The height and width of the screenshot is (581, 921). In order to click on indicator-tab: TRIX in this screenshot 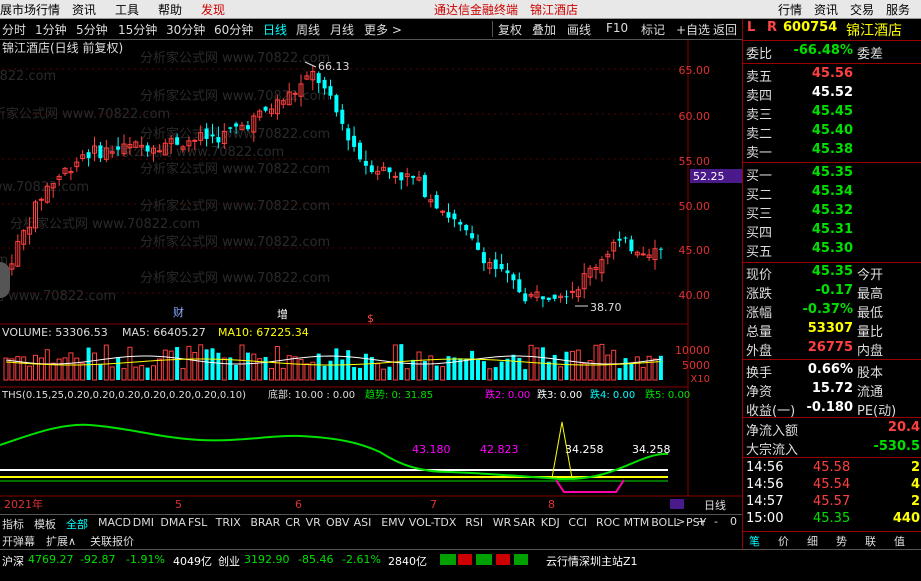, I will do `click(228, 522)`.